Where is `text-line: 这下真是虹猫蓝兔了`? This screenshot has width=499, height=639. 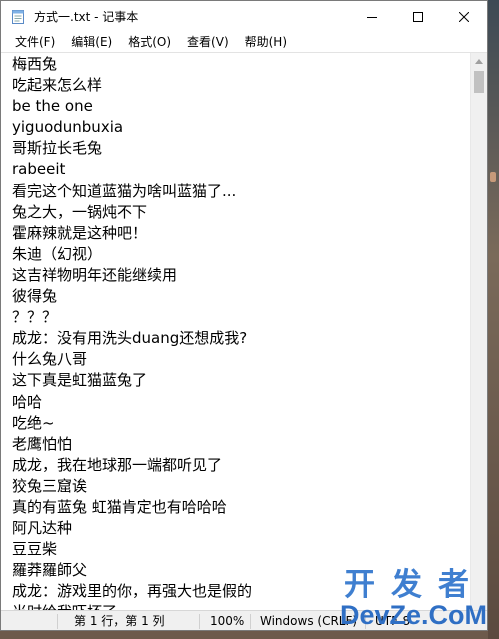 text-line: 这下真是虹猫蓝兔了 is located at coordinates (80, 380).